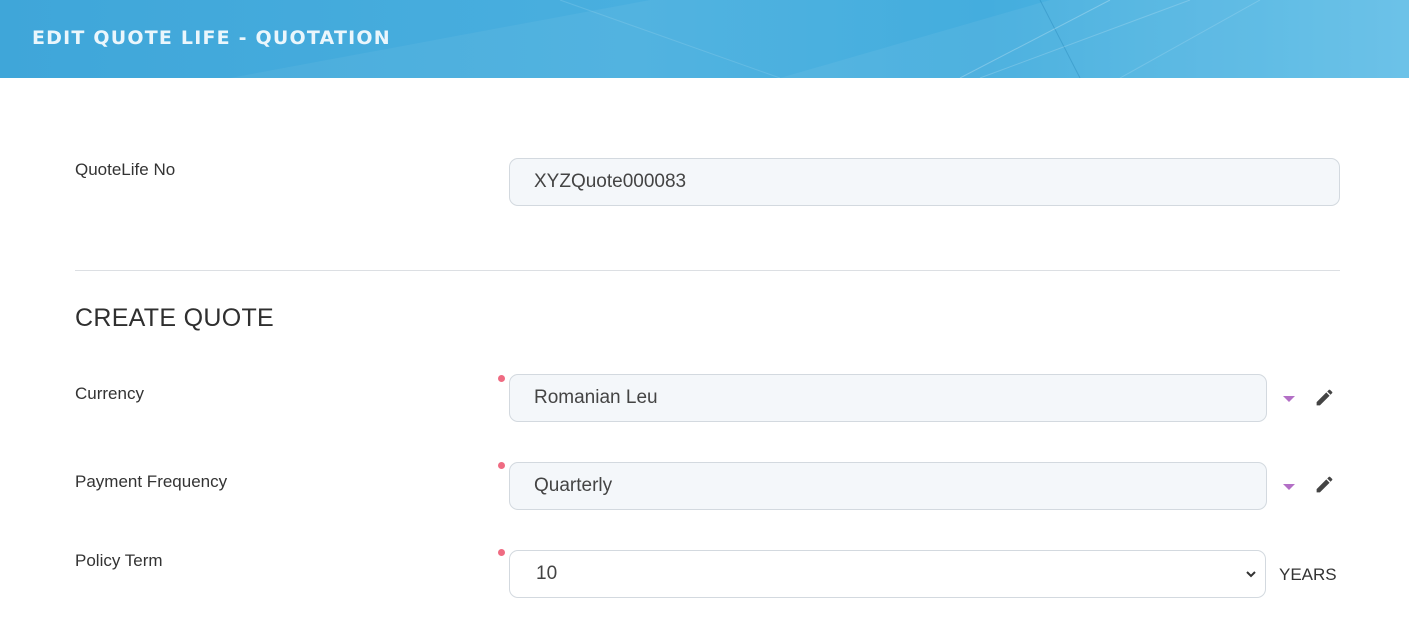 This screenshot has width=1409, height=620. What do you see at coordinates (610, 181) in the screenshot?
I see `quote-no-value: XYZQuote000083` at bounding box center [610, 181].